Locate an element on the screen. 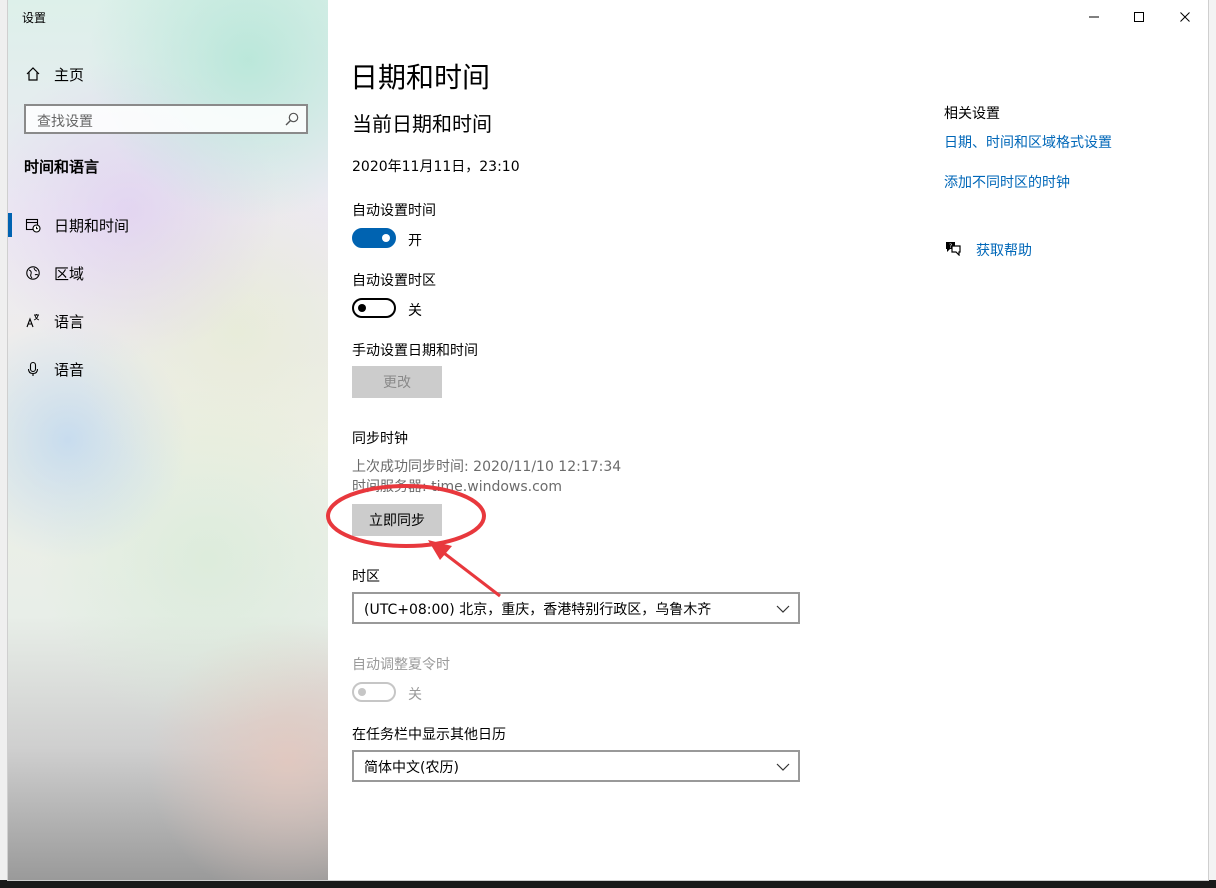 Image resolution: width=1216 pixels, height=888 pixels. time-server-text: 时间服务器: time.windows.com is located at coordinates (457, 487).